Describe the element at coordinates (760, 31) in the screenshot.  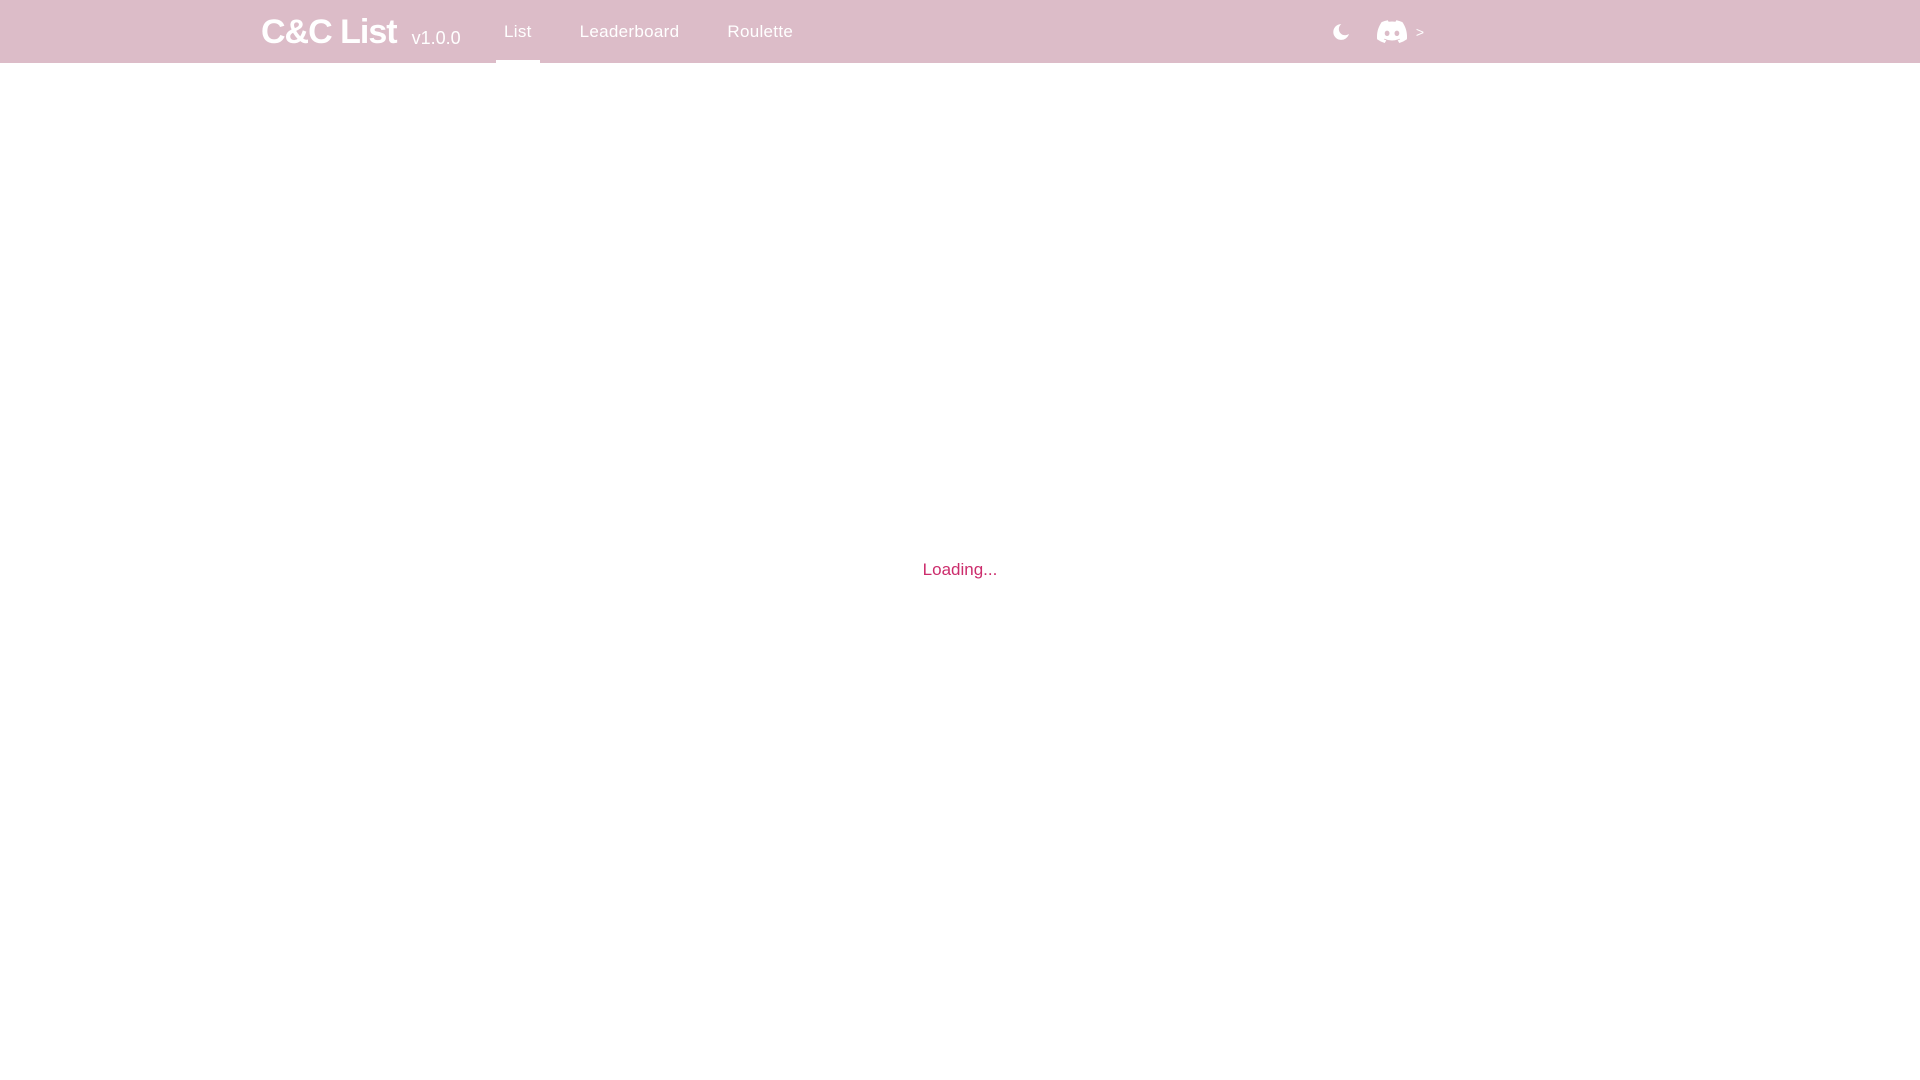
I see `nav-link-roulette: Roulette` at that location.